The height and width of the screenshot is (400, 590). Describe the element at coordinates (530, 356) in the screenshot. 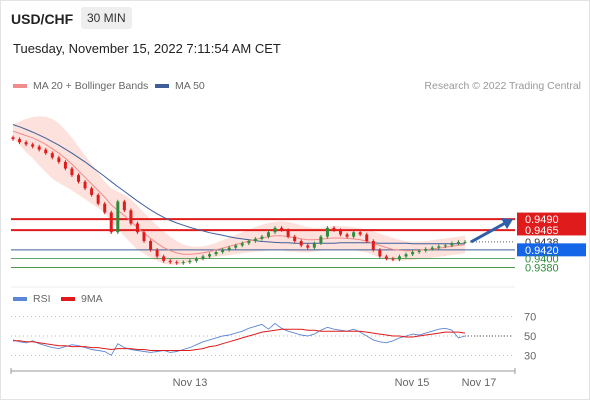

I see `rsi-tick-label: 30` at that location.